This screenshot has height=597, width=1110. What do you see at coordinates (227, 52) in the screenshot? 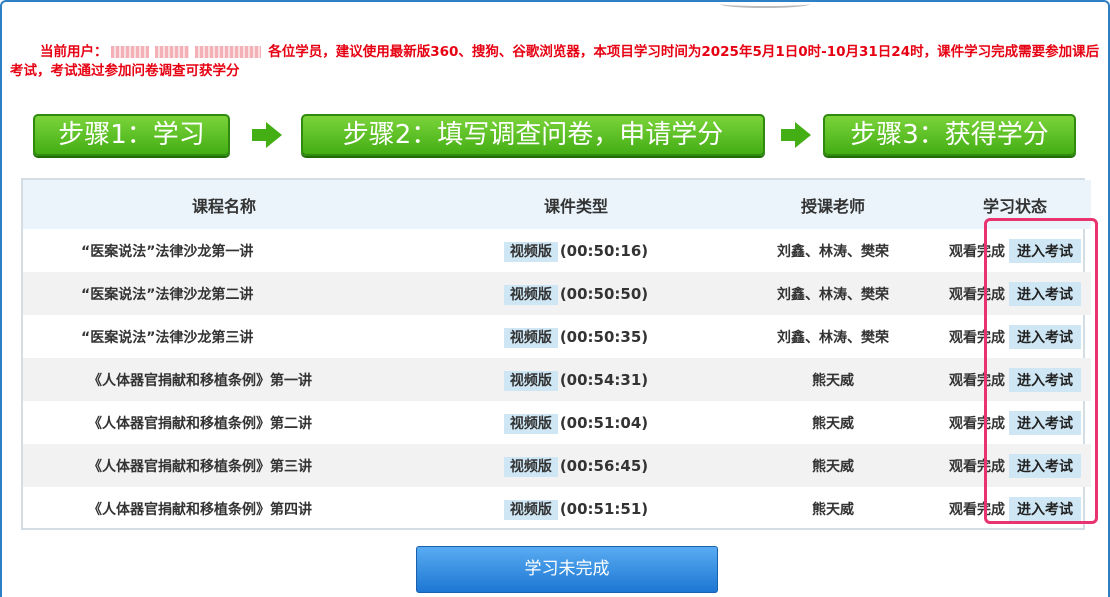
I see `redacted-user-id` at bounding box center [227, 52].